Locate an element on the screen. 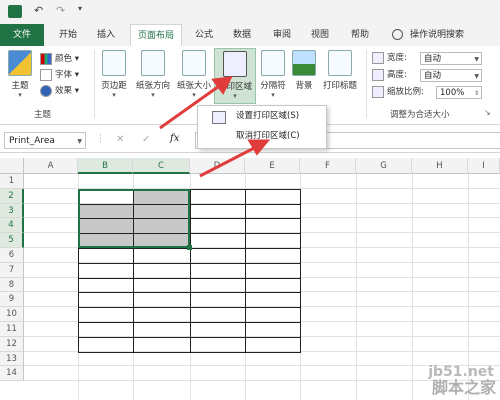 This screenshot has height=400, width=500. annotation-arrows is located at coordinates (215, 127).